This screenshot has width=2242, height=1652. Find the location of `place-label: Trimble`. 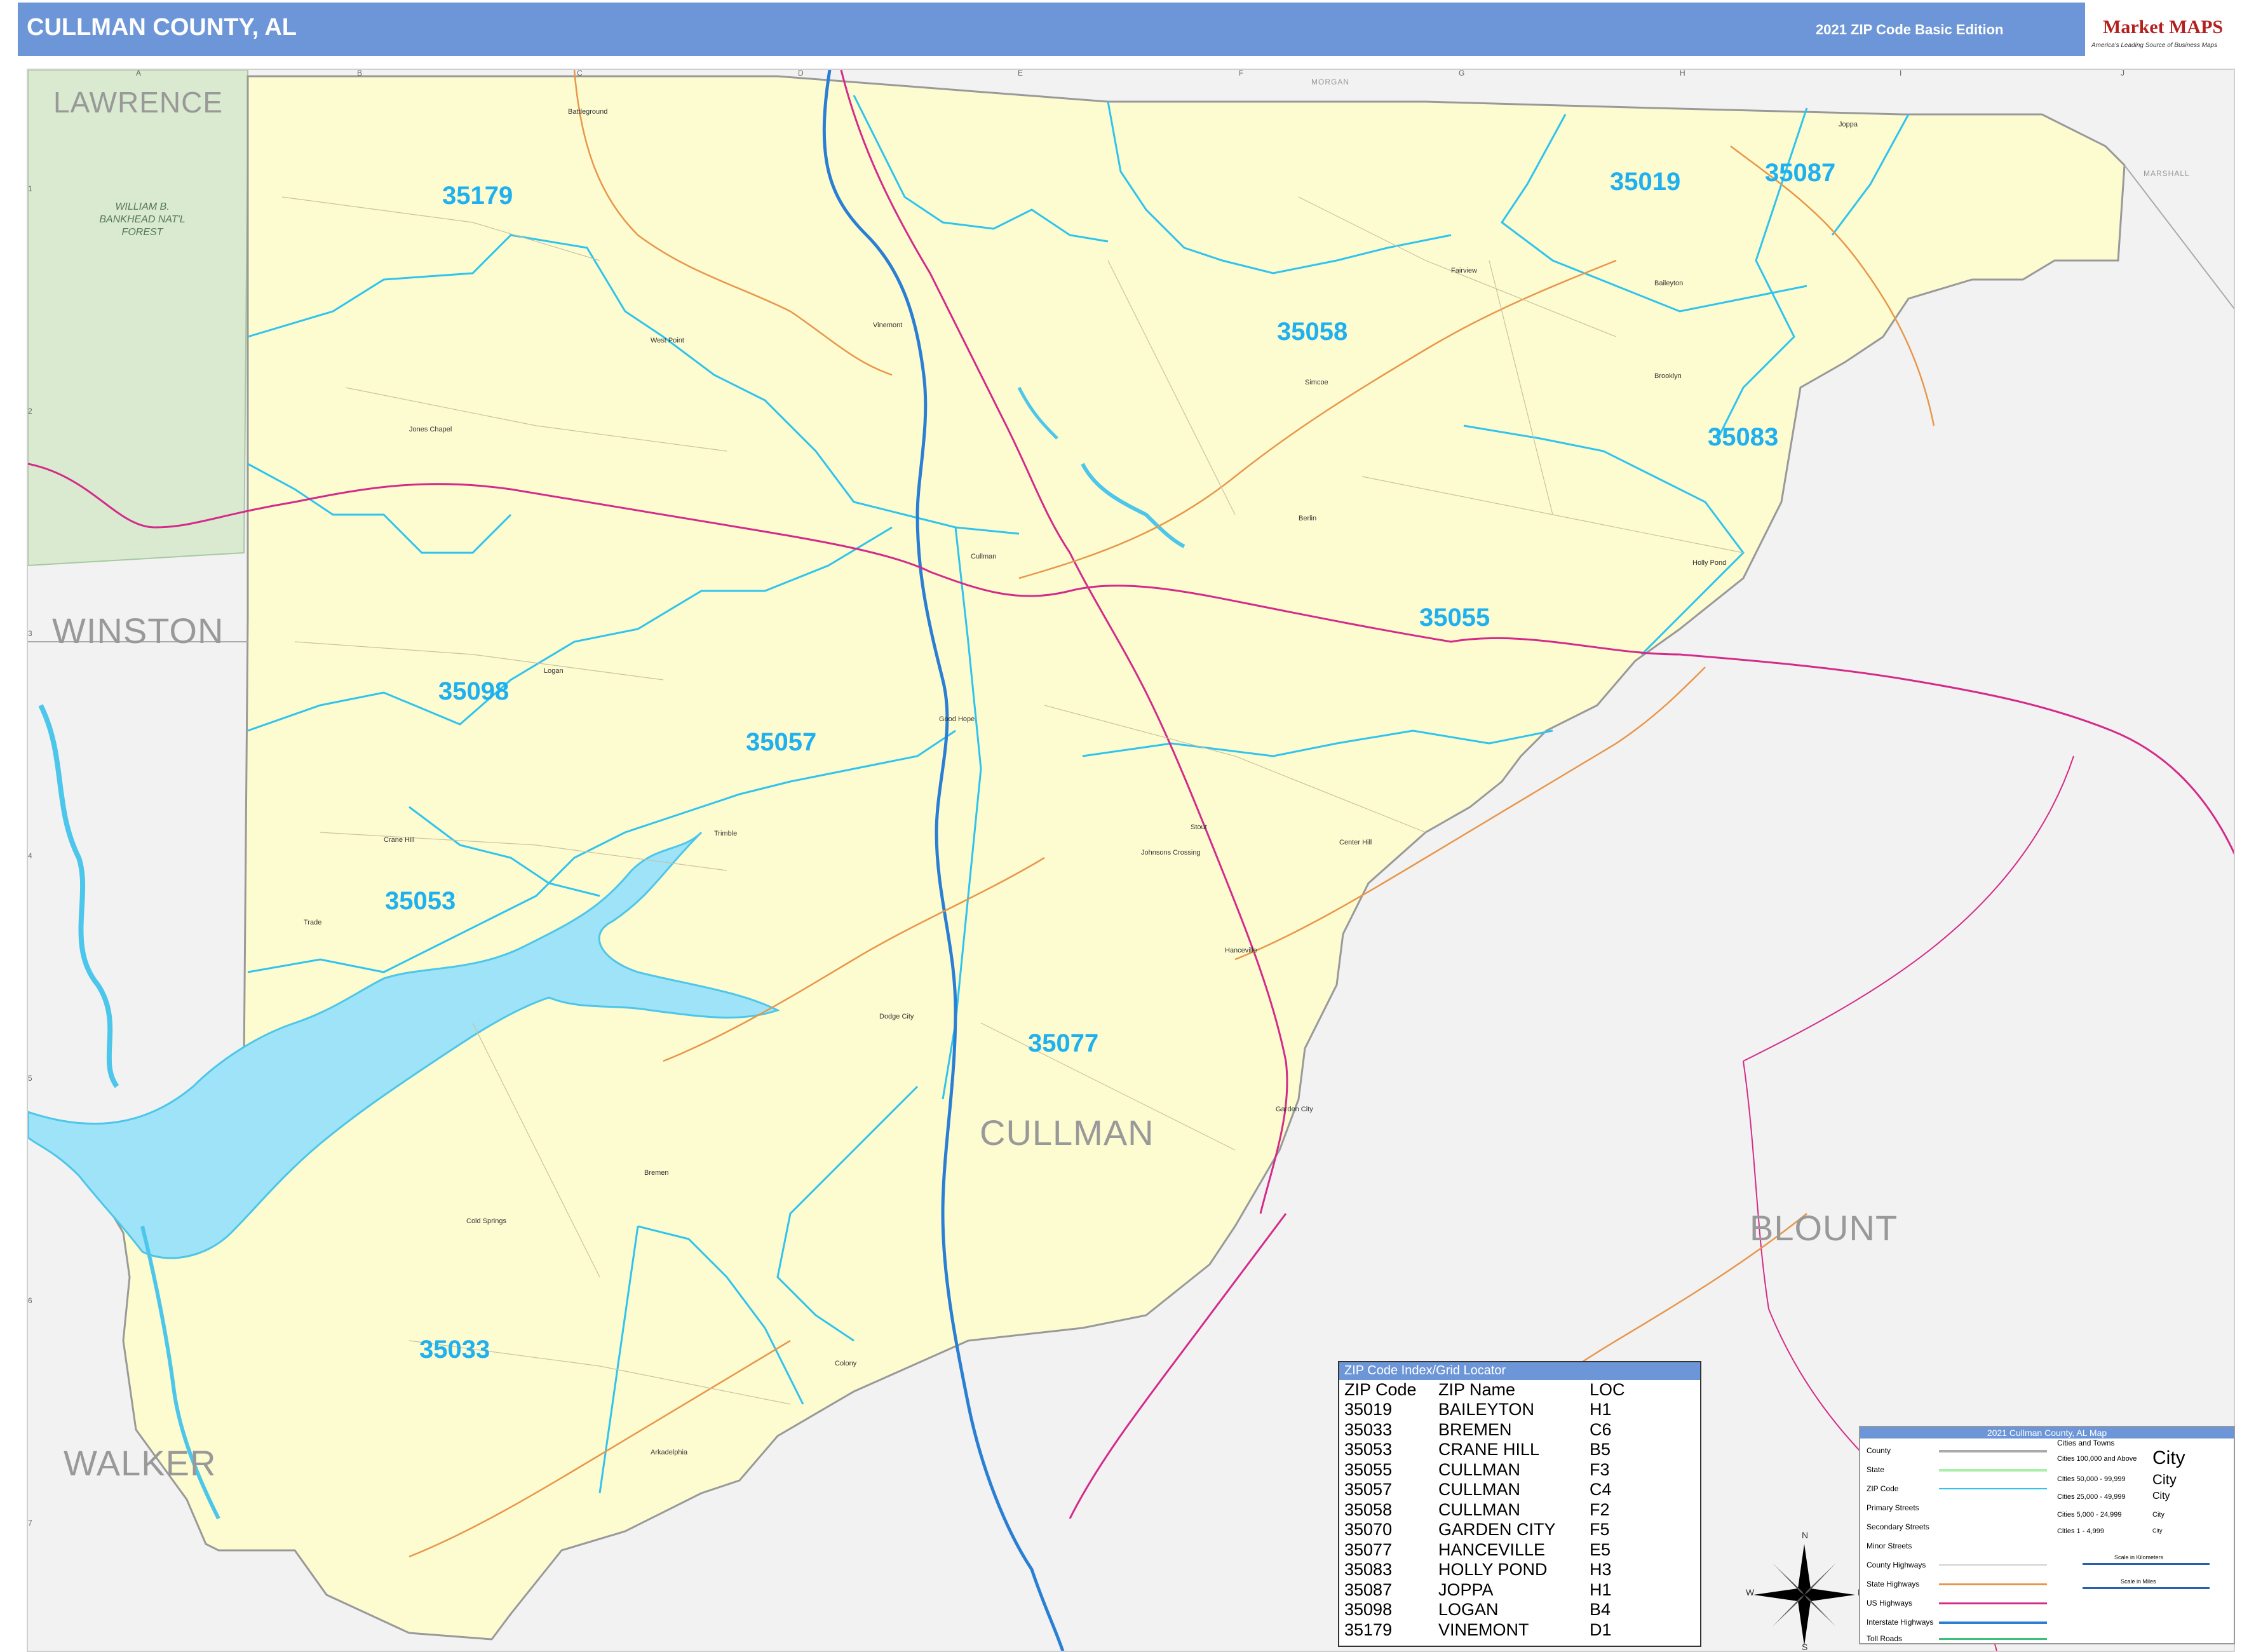

place-label: Trimble is located at coordinates (726, 833).